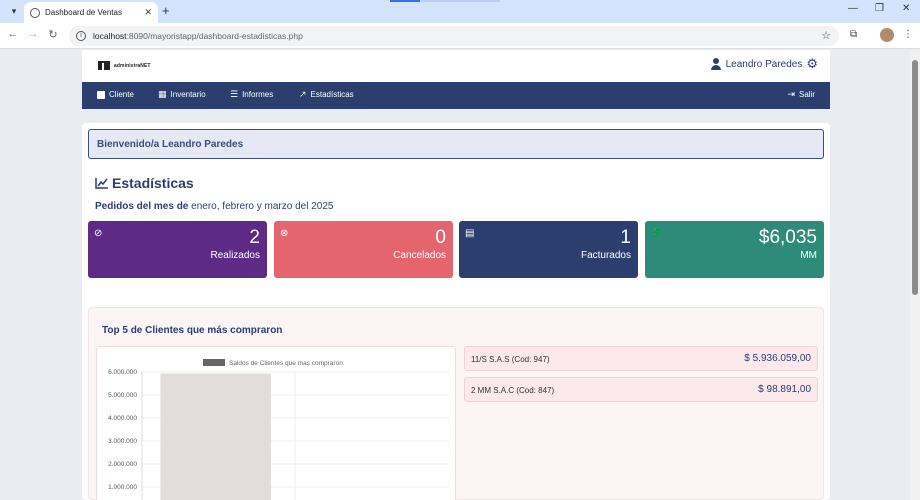 The width and height of the screenshot is (920, 500). I want to click on logo: administraNET, so click(124, 65).